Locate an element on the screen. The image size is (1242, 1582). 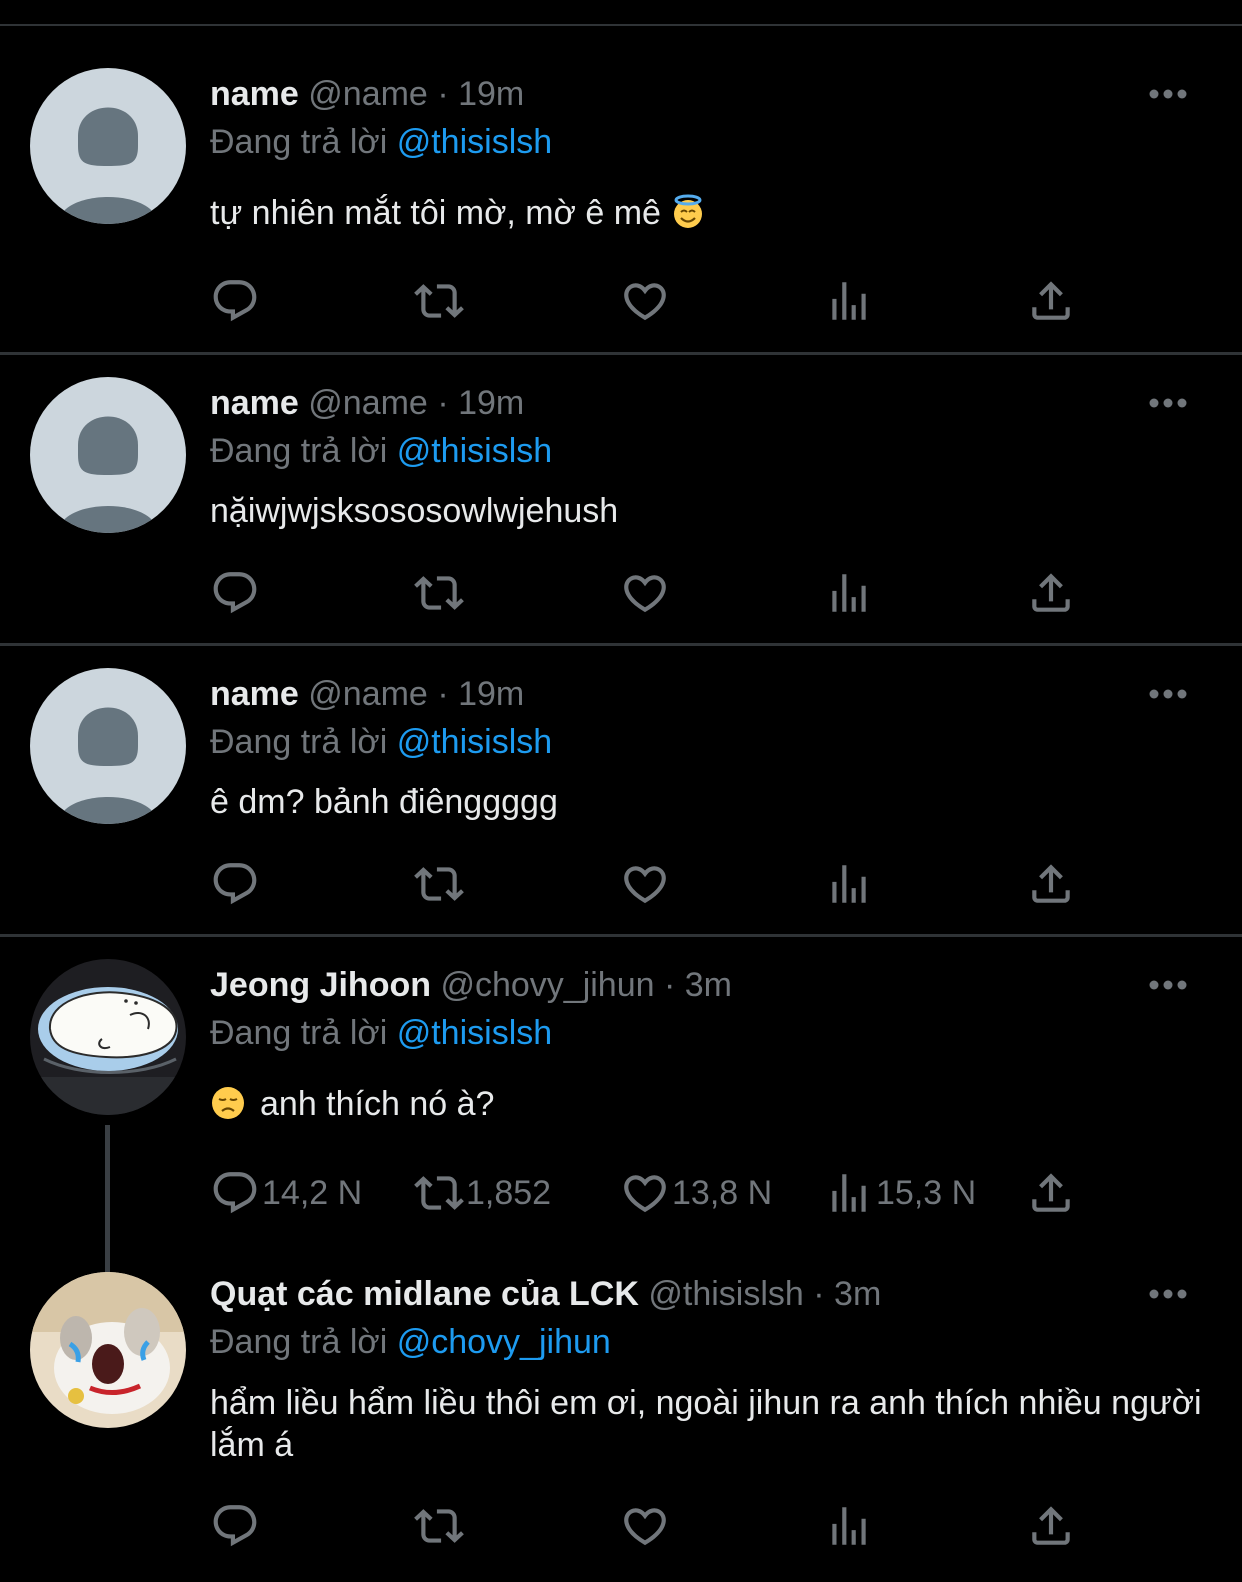
views-count: 15,3 N is located at coordinates (926, 1192).